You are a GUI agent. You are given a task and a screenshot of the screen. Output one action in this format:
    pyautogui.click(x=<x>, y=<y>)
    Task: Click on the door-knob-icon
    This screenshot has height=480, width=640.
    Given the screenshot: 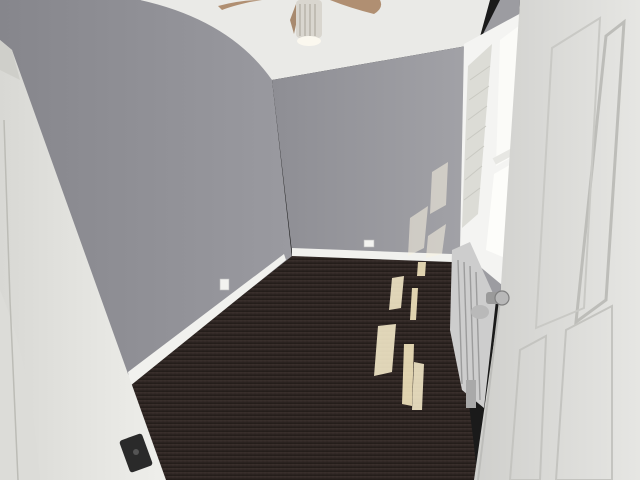 What is the action you would take?
    pyautogui.click(x=498, y=298)
    